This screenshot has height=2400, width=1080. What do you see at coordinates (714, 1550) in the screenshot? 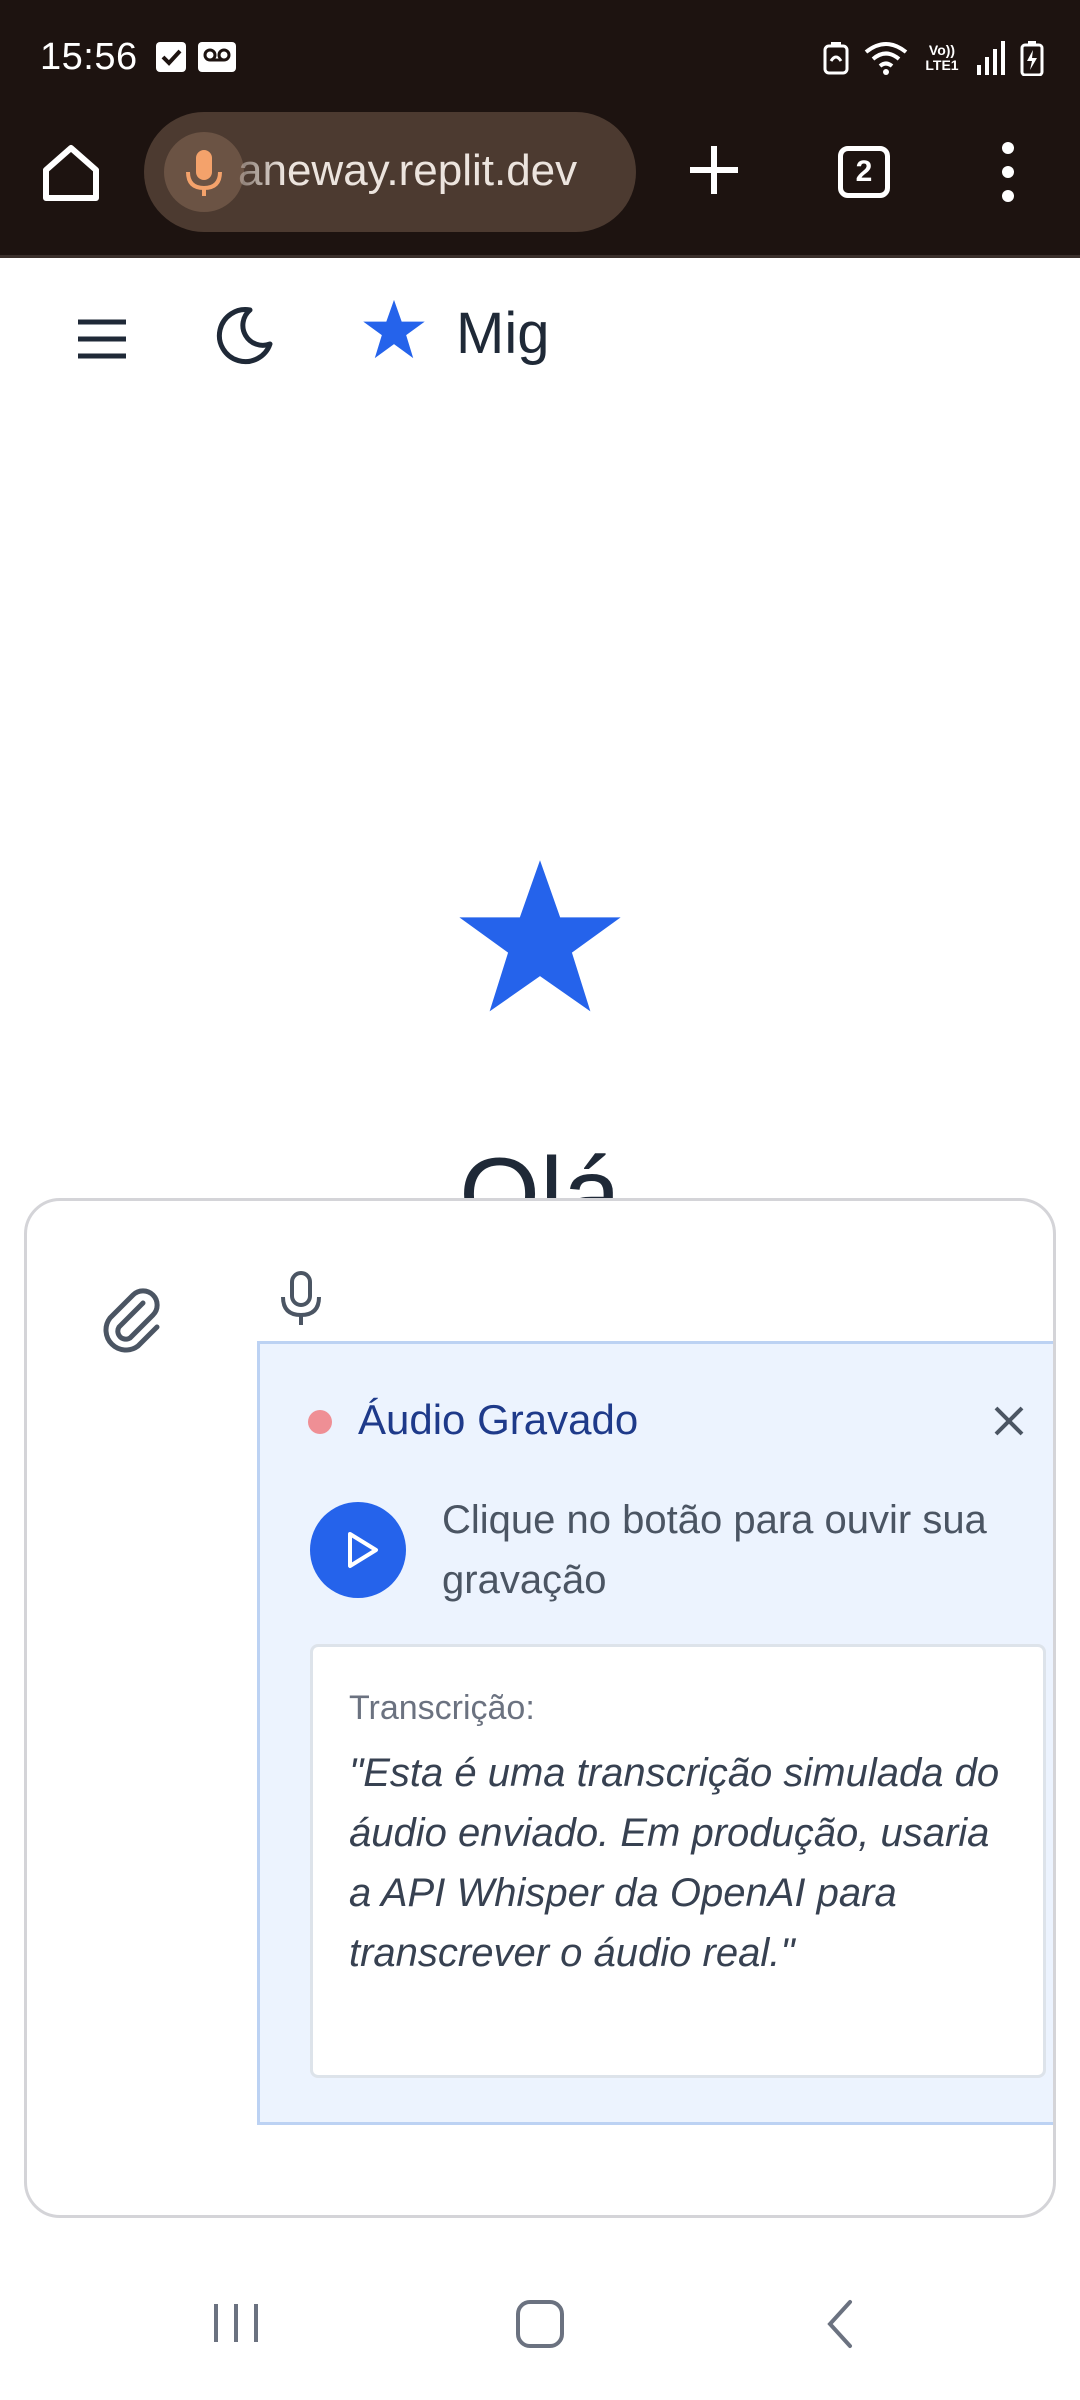
I see `play-hint: Clique no botão para ouvir sua gravação` at bounding box center [714, 1550].